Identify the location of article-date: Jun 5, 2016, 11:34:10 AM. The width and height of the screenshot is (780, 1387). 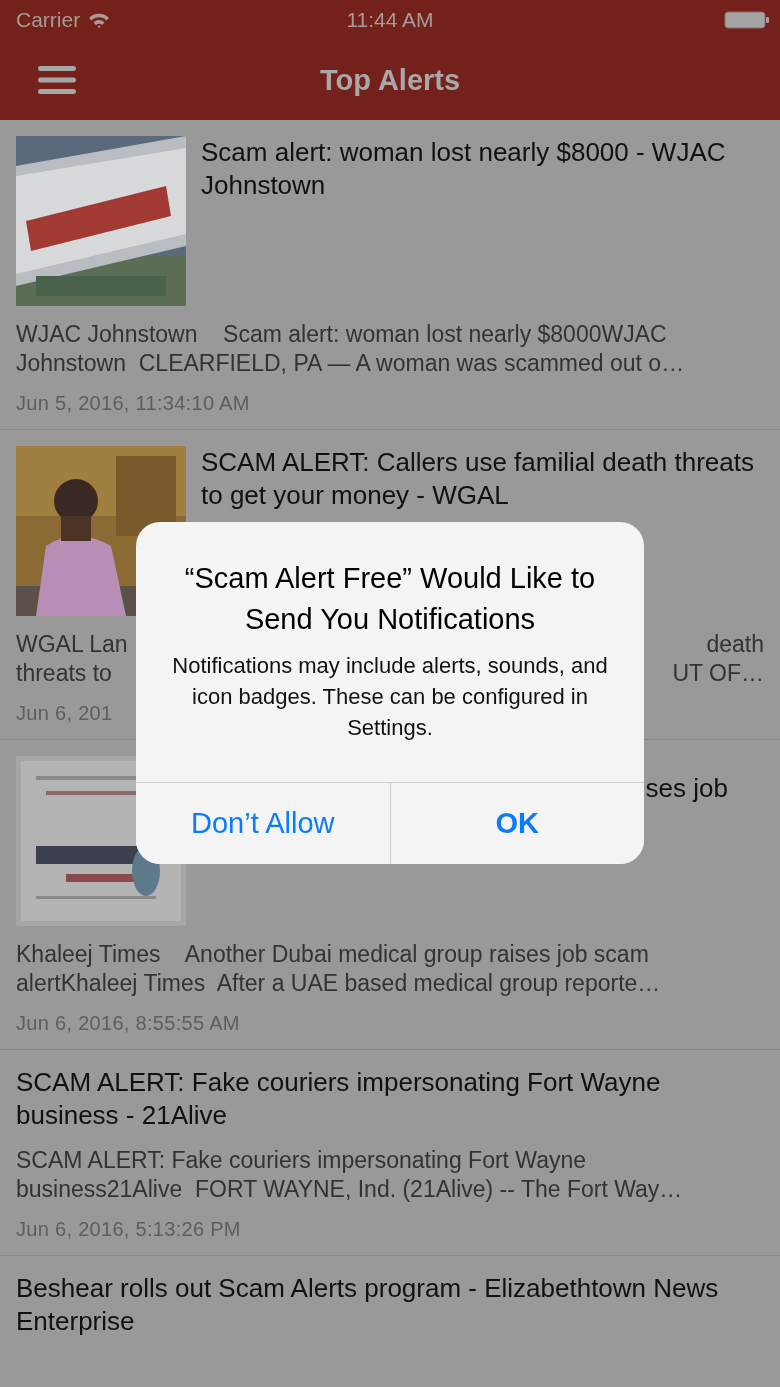
(133, 403).